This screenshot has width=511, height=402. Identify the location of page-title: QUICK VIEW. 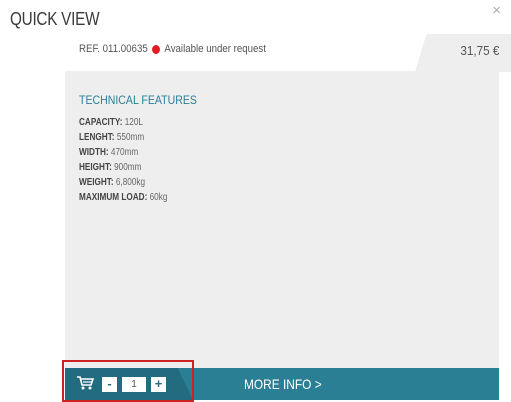
(55, 19).